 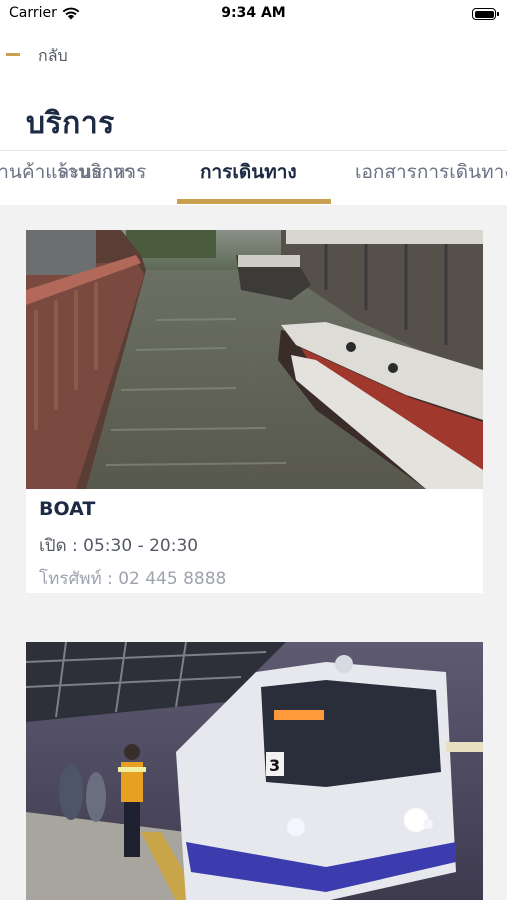 I want to click on divider, so click(x=253, y=150).